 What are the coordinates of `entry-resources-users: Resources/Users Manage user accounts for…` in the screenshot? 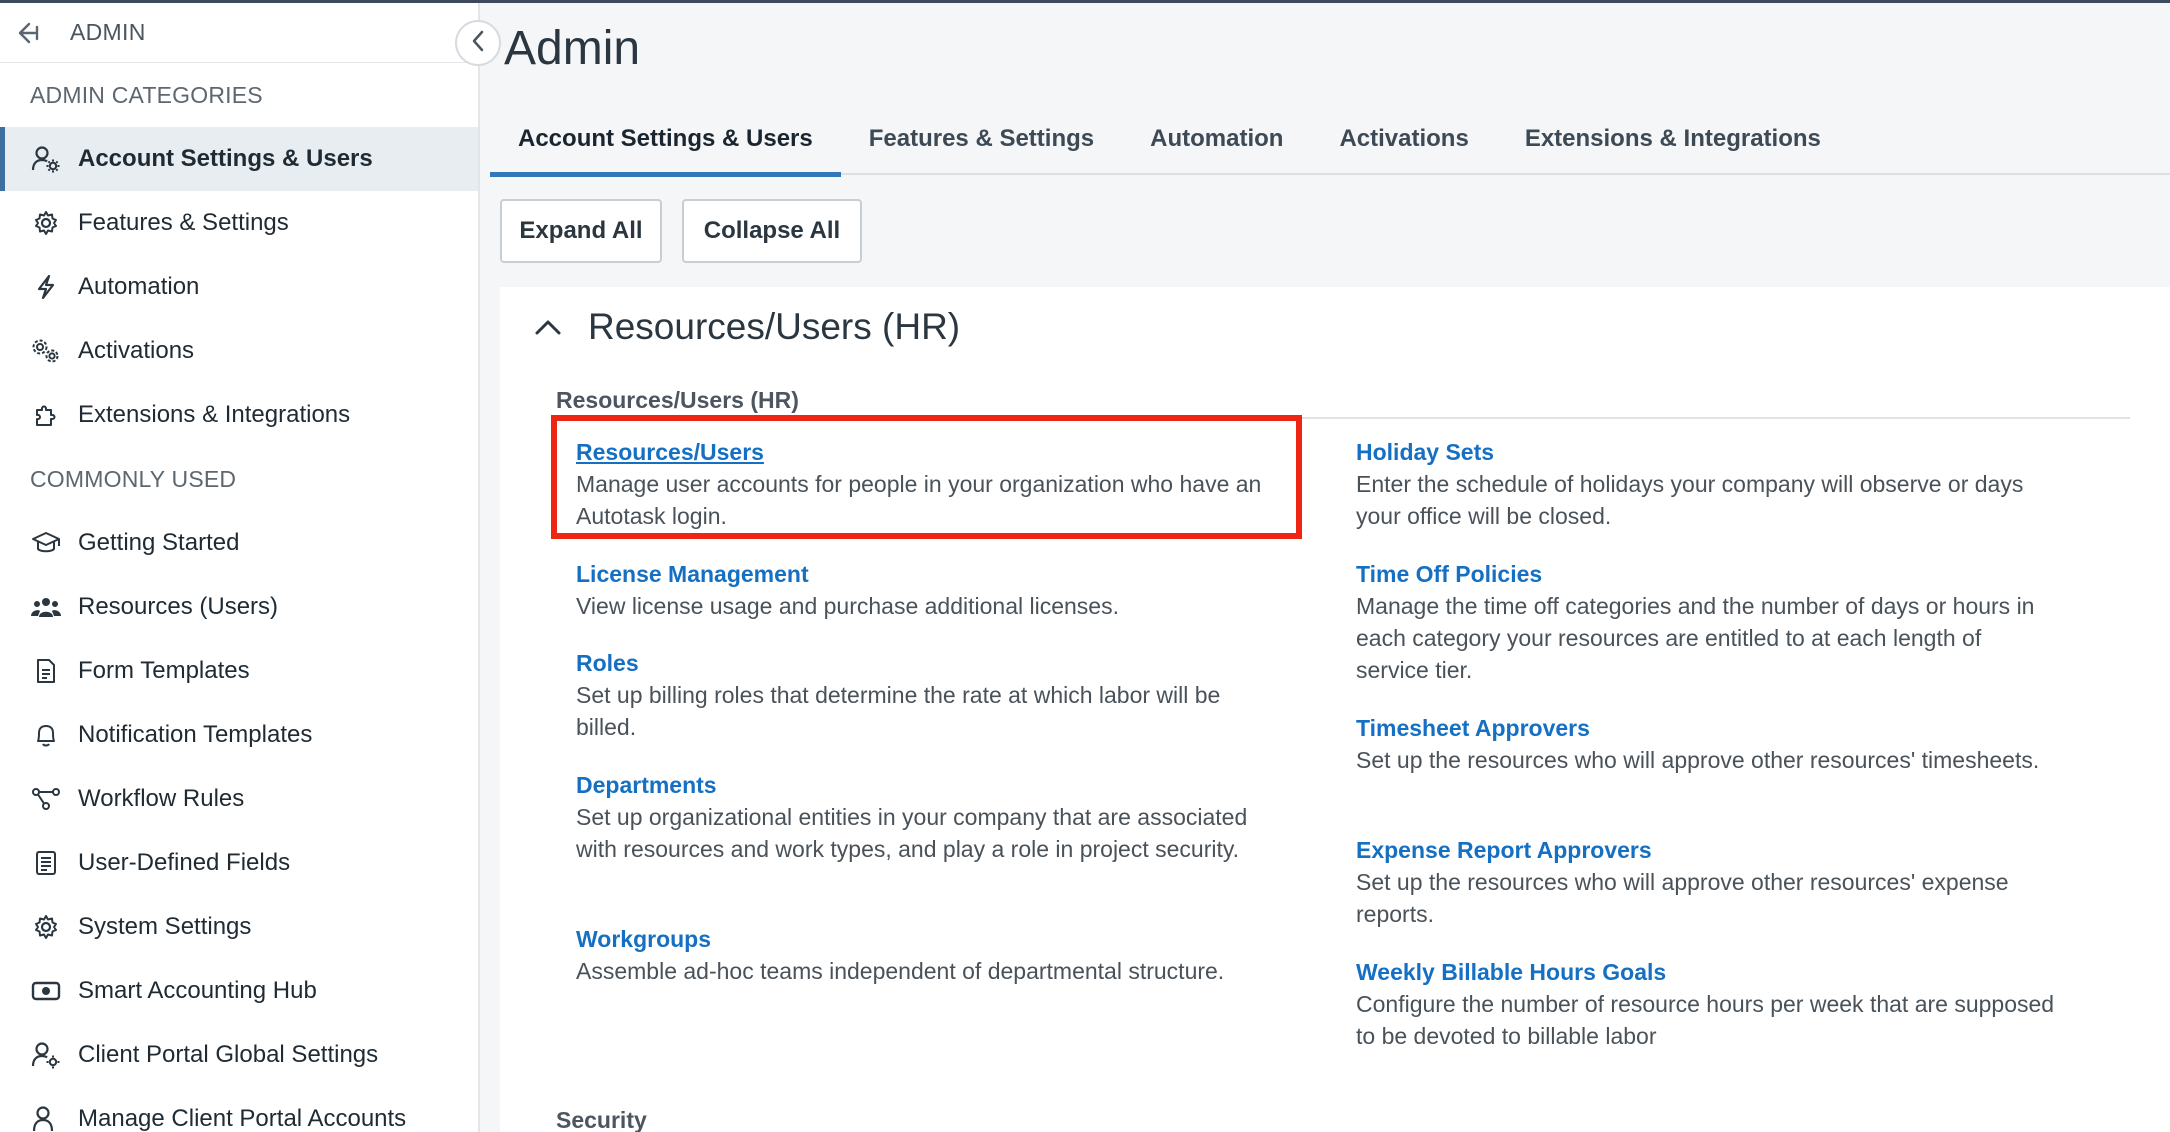 It's located at (926, 485).